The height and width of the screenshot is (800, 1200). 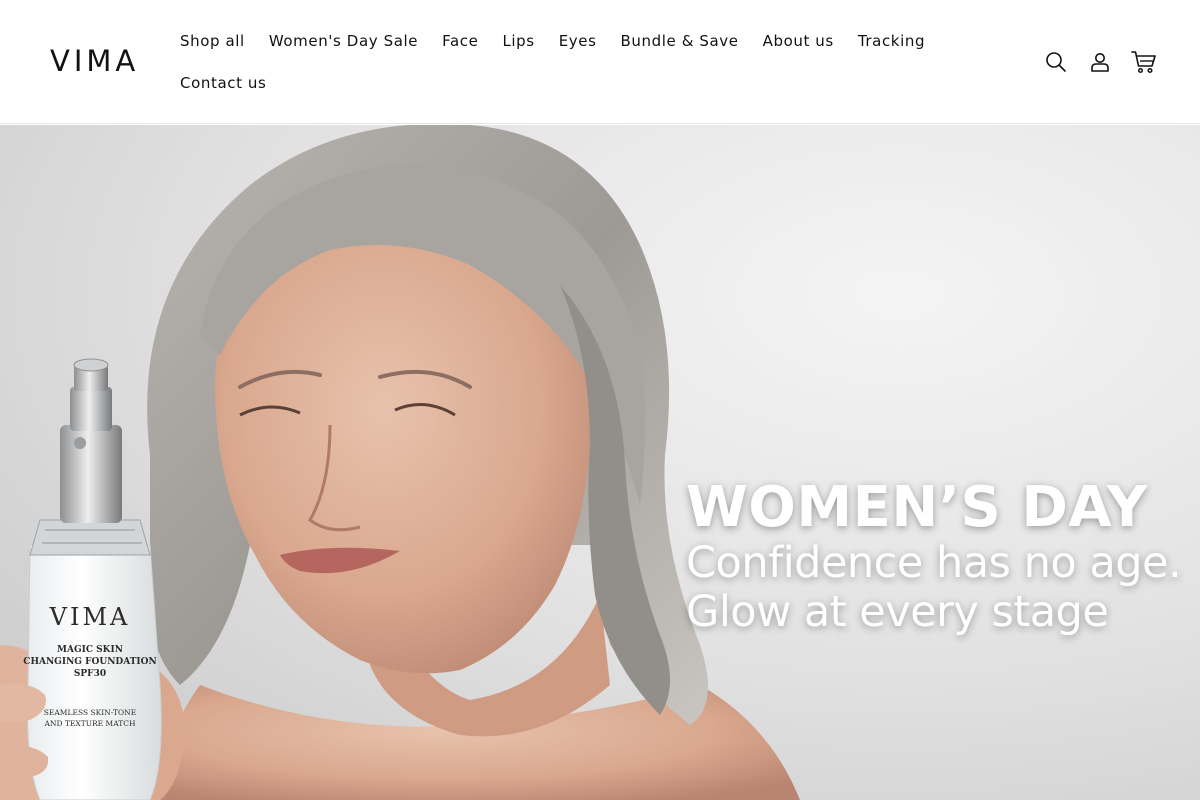 What do you see at coordinates (891, 41) in the screenshot?
I see `nav-link-tracking: Tracking` at bounding box center [891, 41].